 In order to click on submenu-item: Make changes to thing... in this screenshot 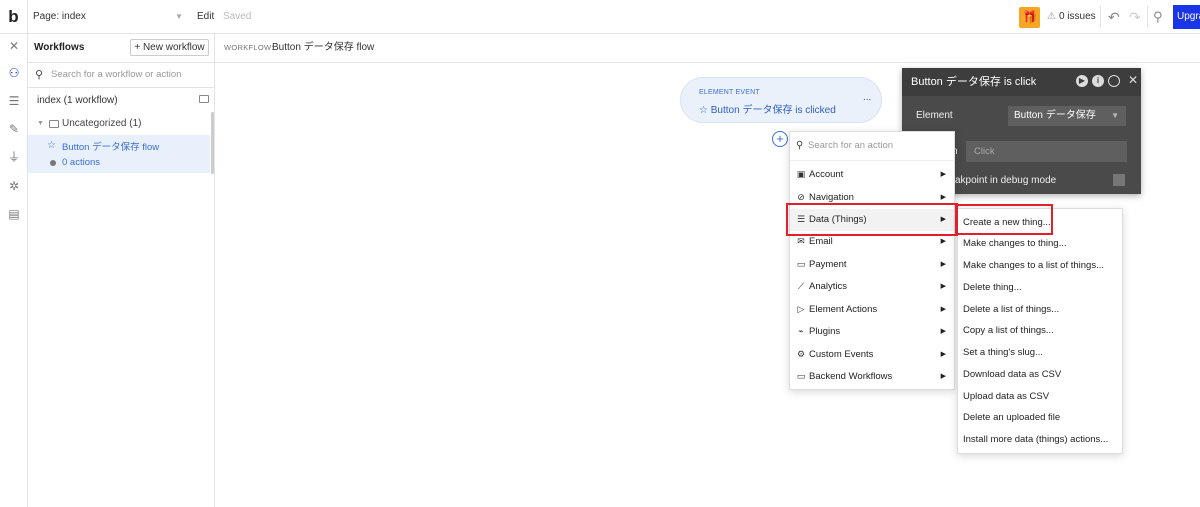, I will do `click(1040, 244)`.